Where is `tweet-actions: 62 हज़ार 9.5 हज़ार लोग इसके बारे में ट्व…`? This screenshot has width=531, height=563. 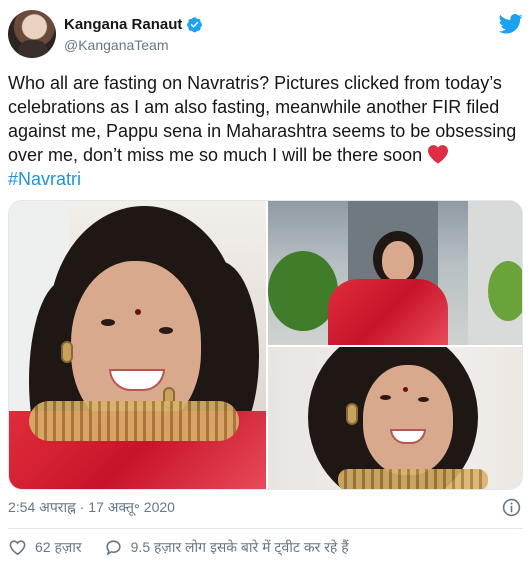
tweet-actions: 62 हज़ार 9.5 हज़ार लोग इसके बारे में ट्व… is located at coordinates (189, 547).